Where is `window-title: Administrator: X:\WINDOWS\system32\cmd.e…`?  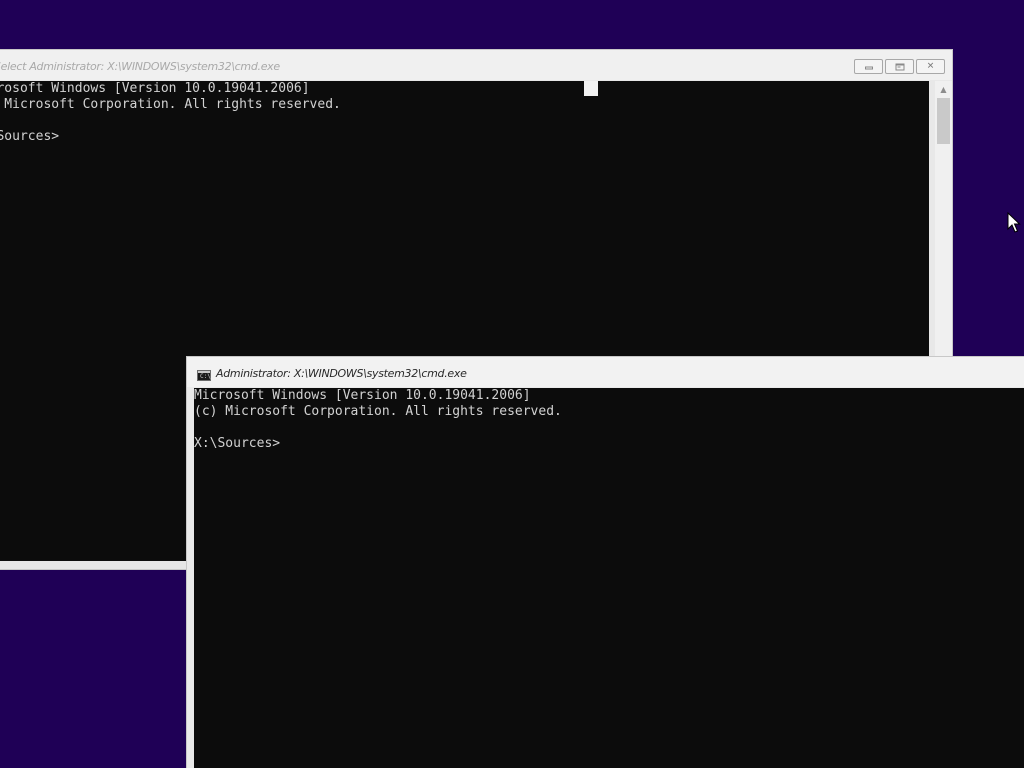 window-title: Administrator: X:\WINDOWS\system32\cmd.e… is located at coordinates (341, 373).